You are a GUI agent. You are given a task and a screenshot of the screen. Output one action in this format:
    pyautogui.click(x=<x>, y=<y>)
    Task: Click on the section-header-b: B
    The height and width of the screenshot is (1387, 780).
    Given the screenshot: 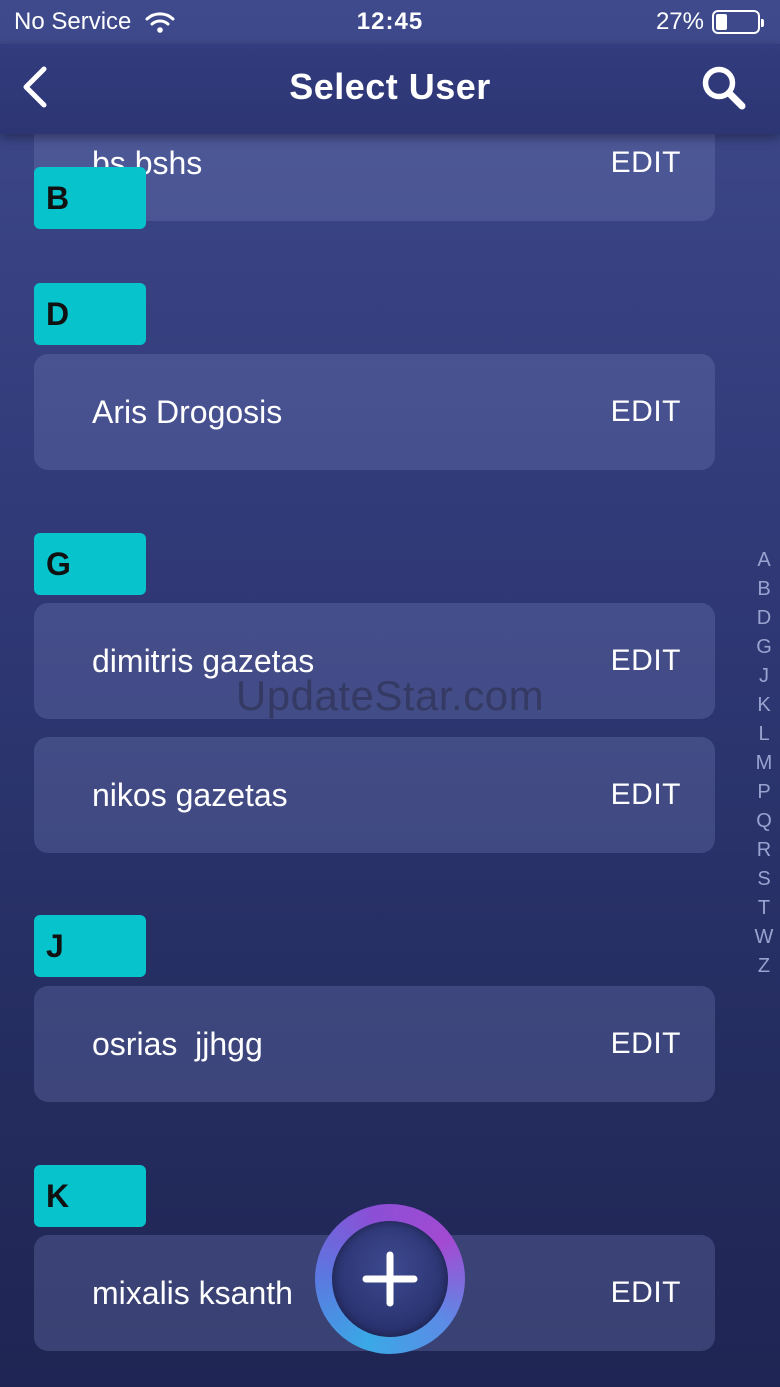 What is the action you would take?
    pyautogui.click(x=90, y=198)
    